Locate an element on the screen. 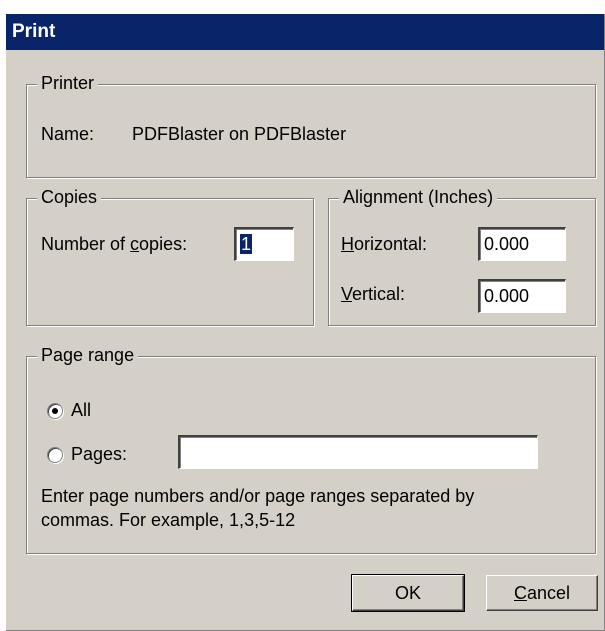 This screenshot has height=631, width=605. vertical-input: 0.000 is located at coordinates (522, 296).